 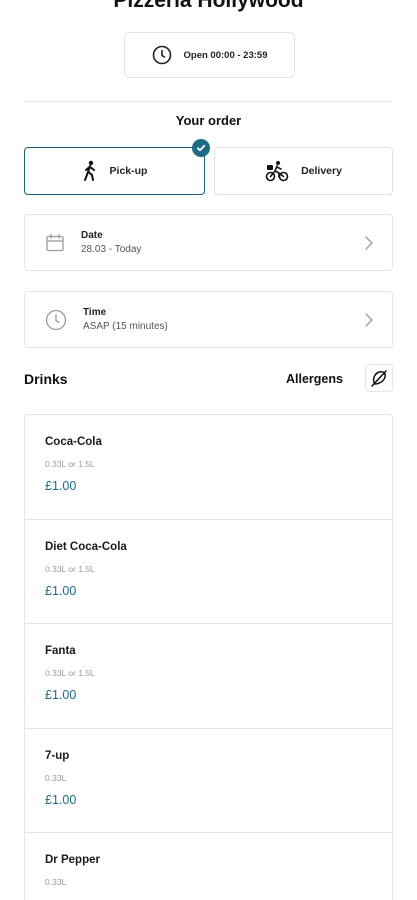 I want to click on store-title: Pizzeria Hollywood, so click(x=208, y=6).